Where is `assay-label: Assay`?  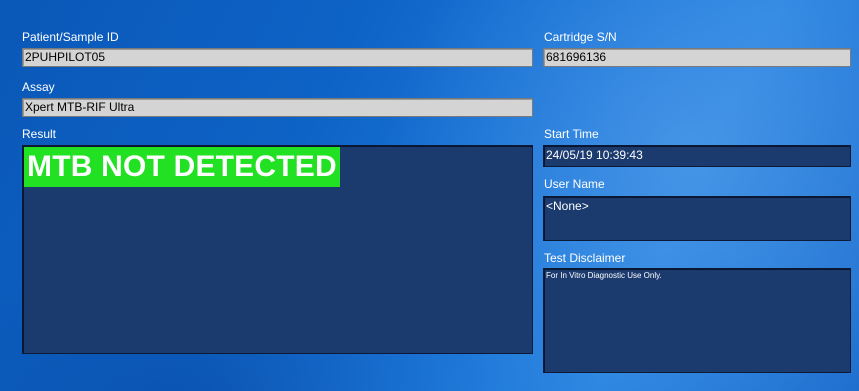
assay-label: Assay is located at coordinates (38, 87).